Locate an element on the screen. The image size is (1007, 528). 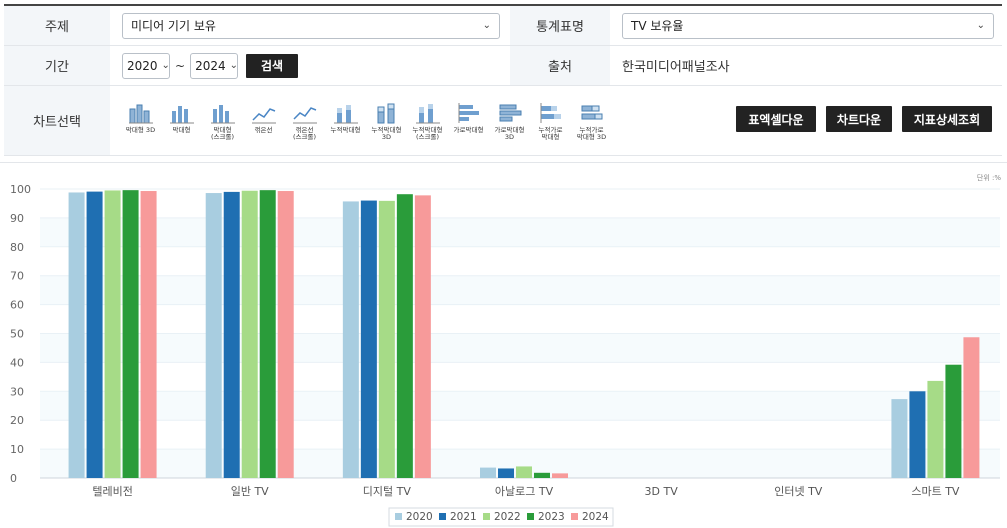
table-excel-download-button: 표엑셀다운 is located at coordinates (776, 119).